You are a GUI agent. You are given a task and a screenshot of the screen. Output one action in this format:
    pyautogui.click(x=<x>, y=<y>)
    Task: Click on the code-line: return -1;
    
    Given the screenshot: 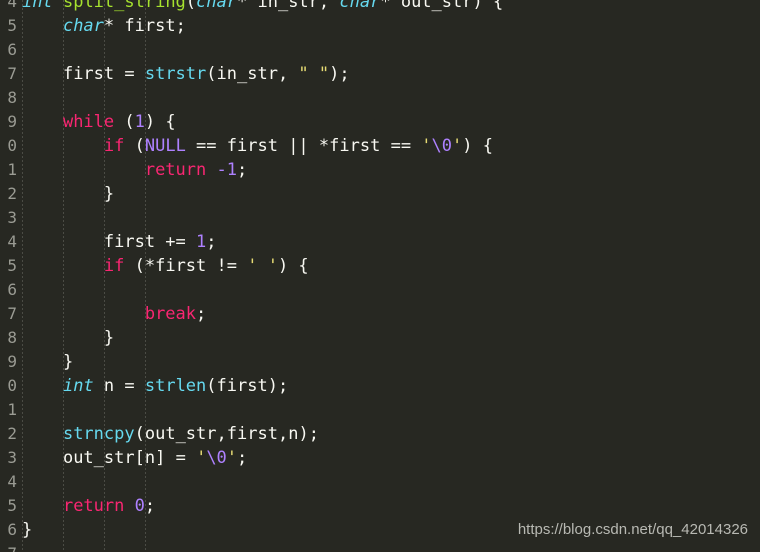 What is the action you would take?
    pyautogui.click(x=390, y=170)
    